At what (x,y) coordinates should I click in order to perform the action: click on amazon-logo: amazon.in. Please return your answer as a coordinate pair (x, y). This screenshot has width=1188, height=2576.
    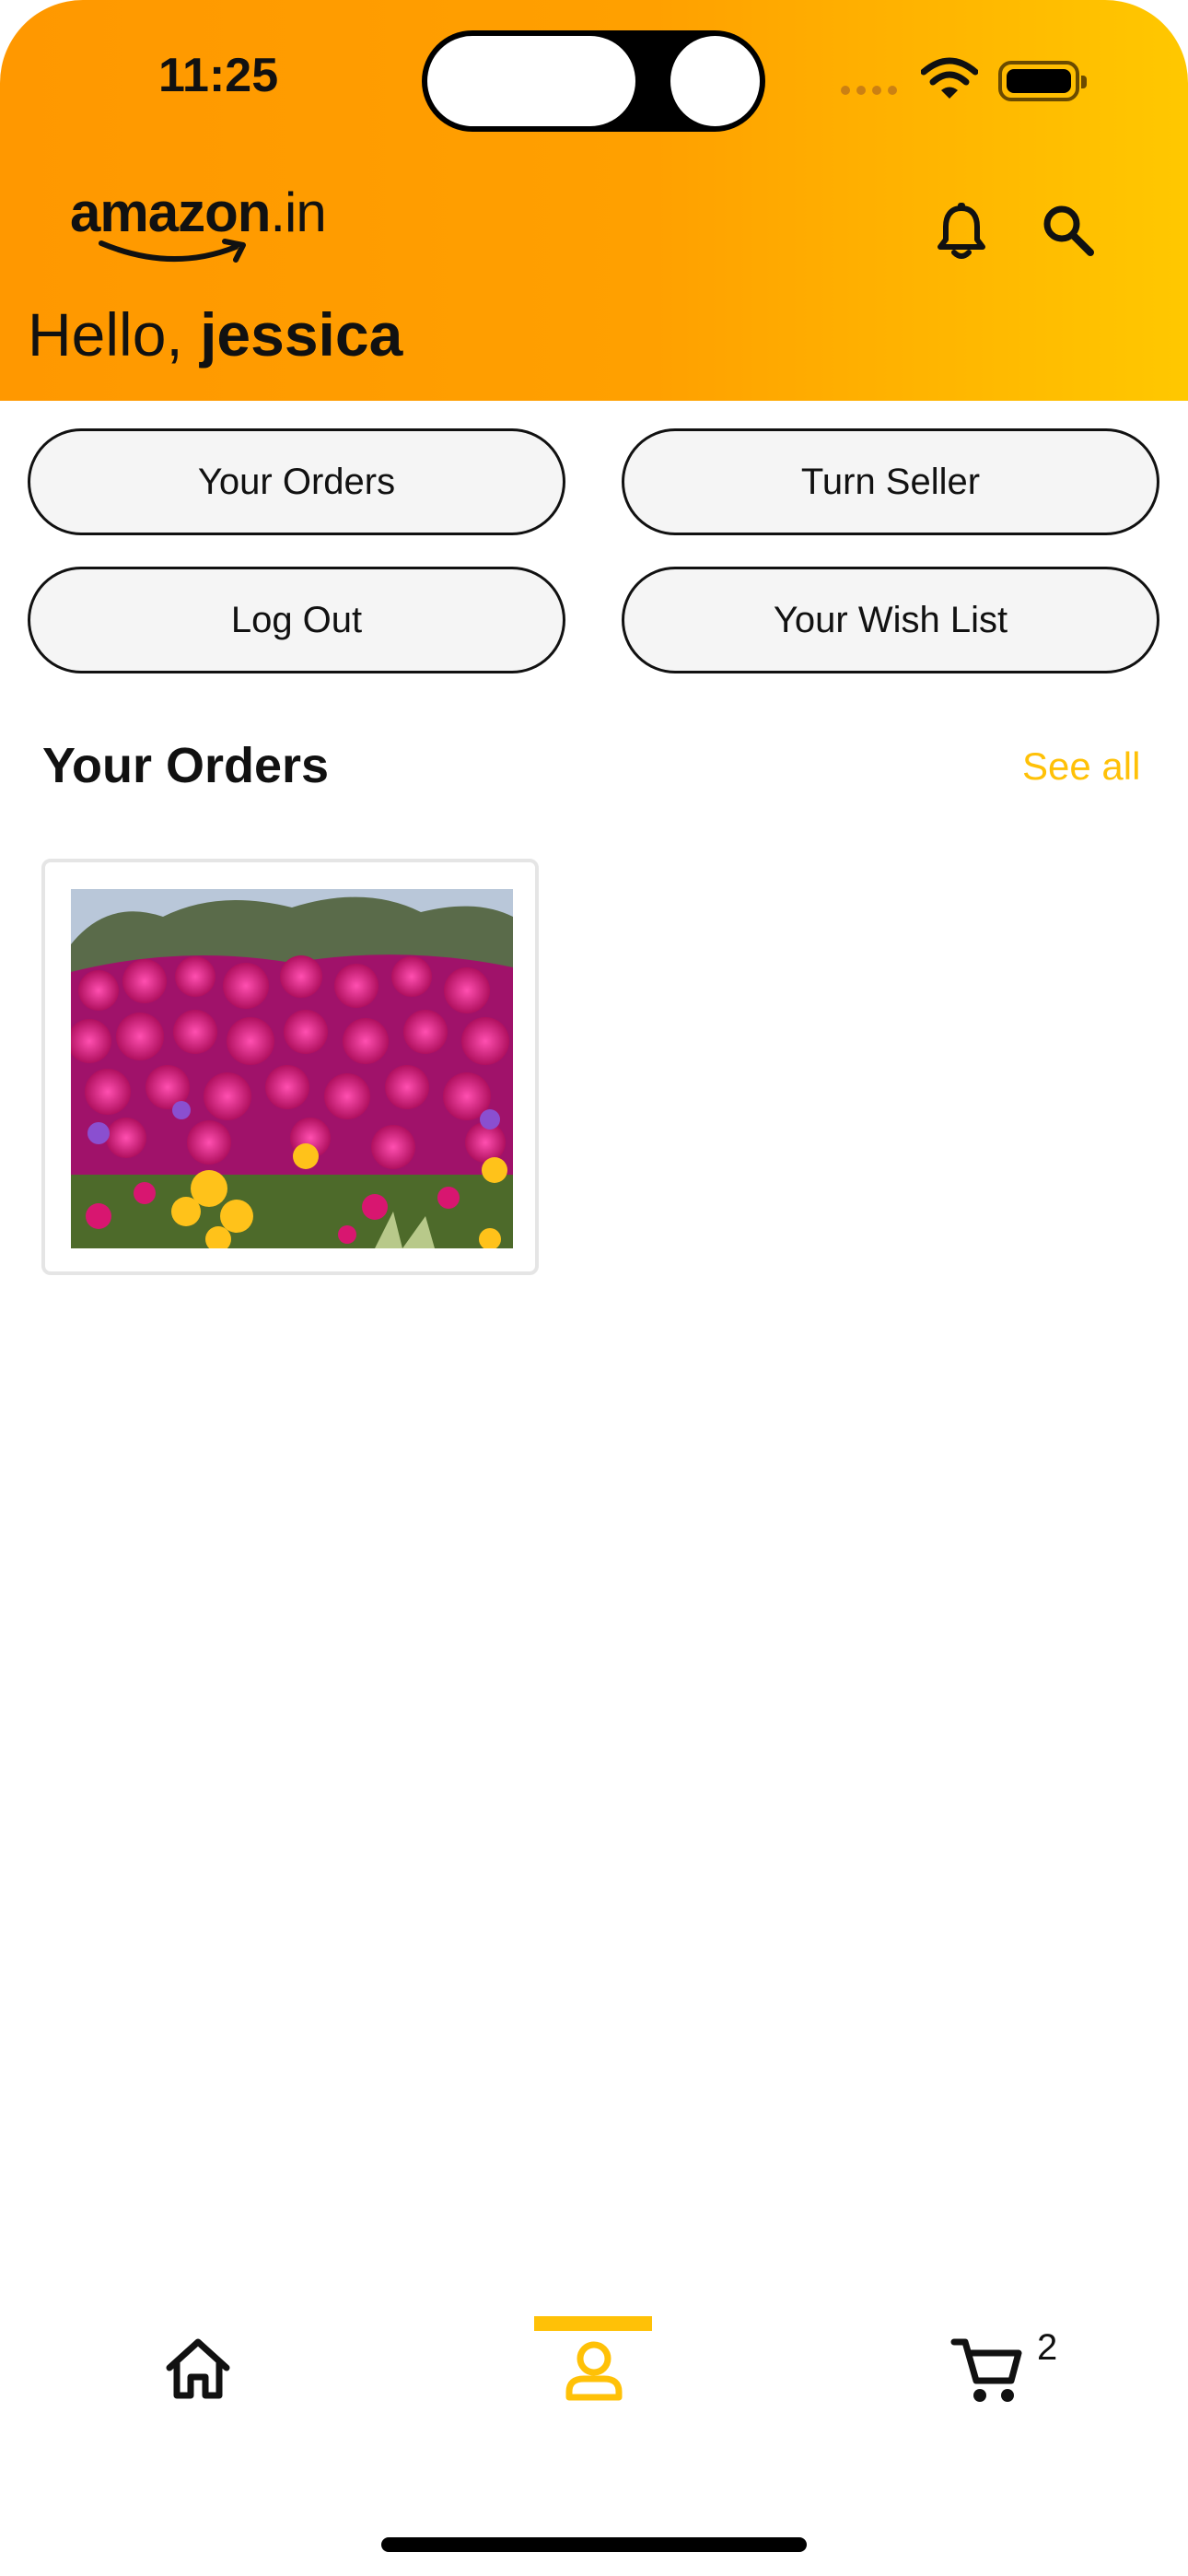
    Looking at the image, I should click on (203, 223).